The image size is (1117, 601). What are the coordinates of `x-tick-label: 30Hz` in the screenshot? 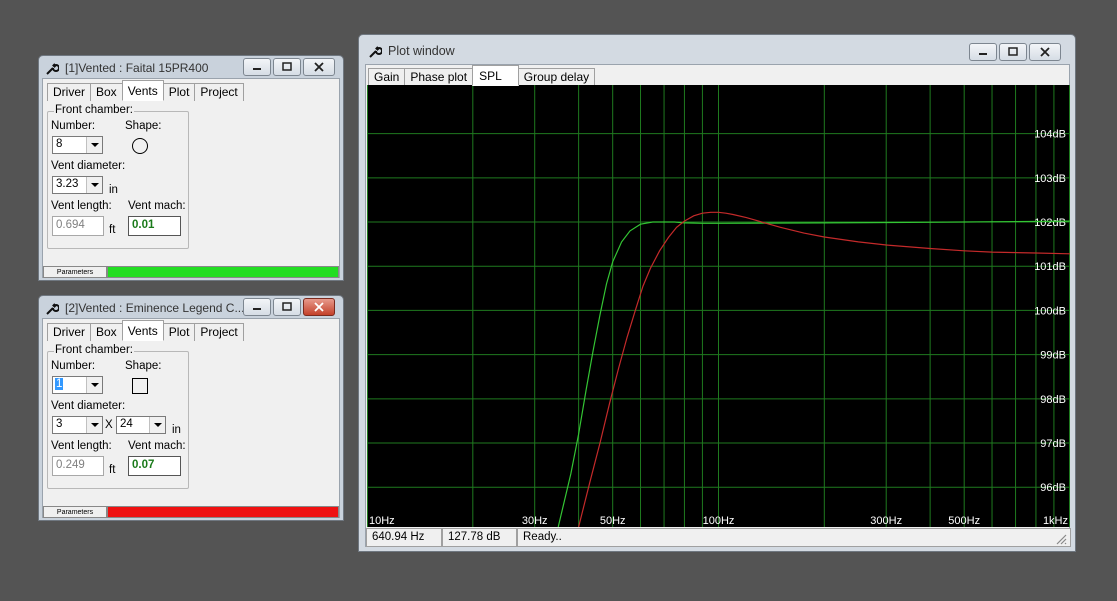 It's located at (535, 521).